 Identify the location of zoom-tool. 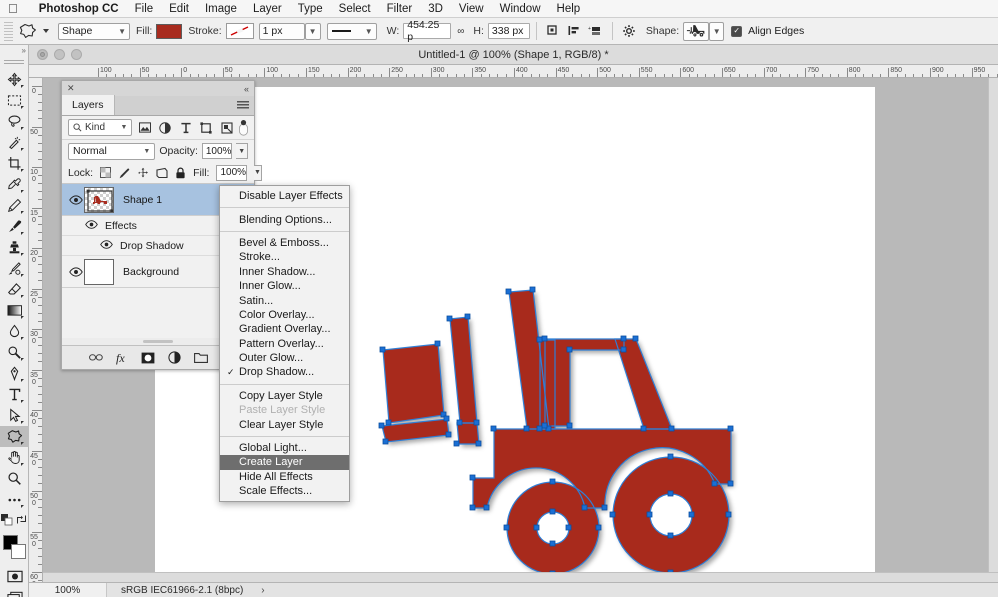
(14, 478).